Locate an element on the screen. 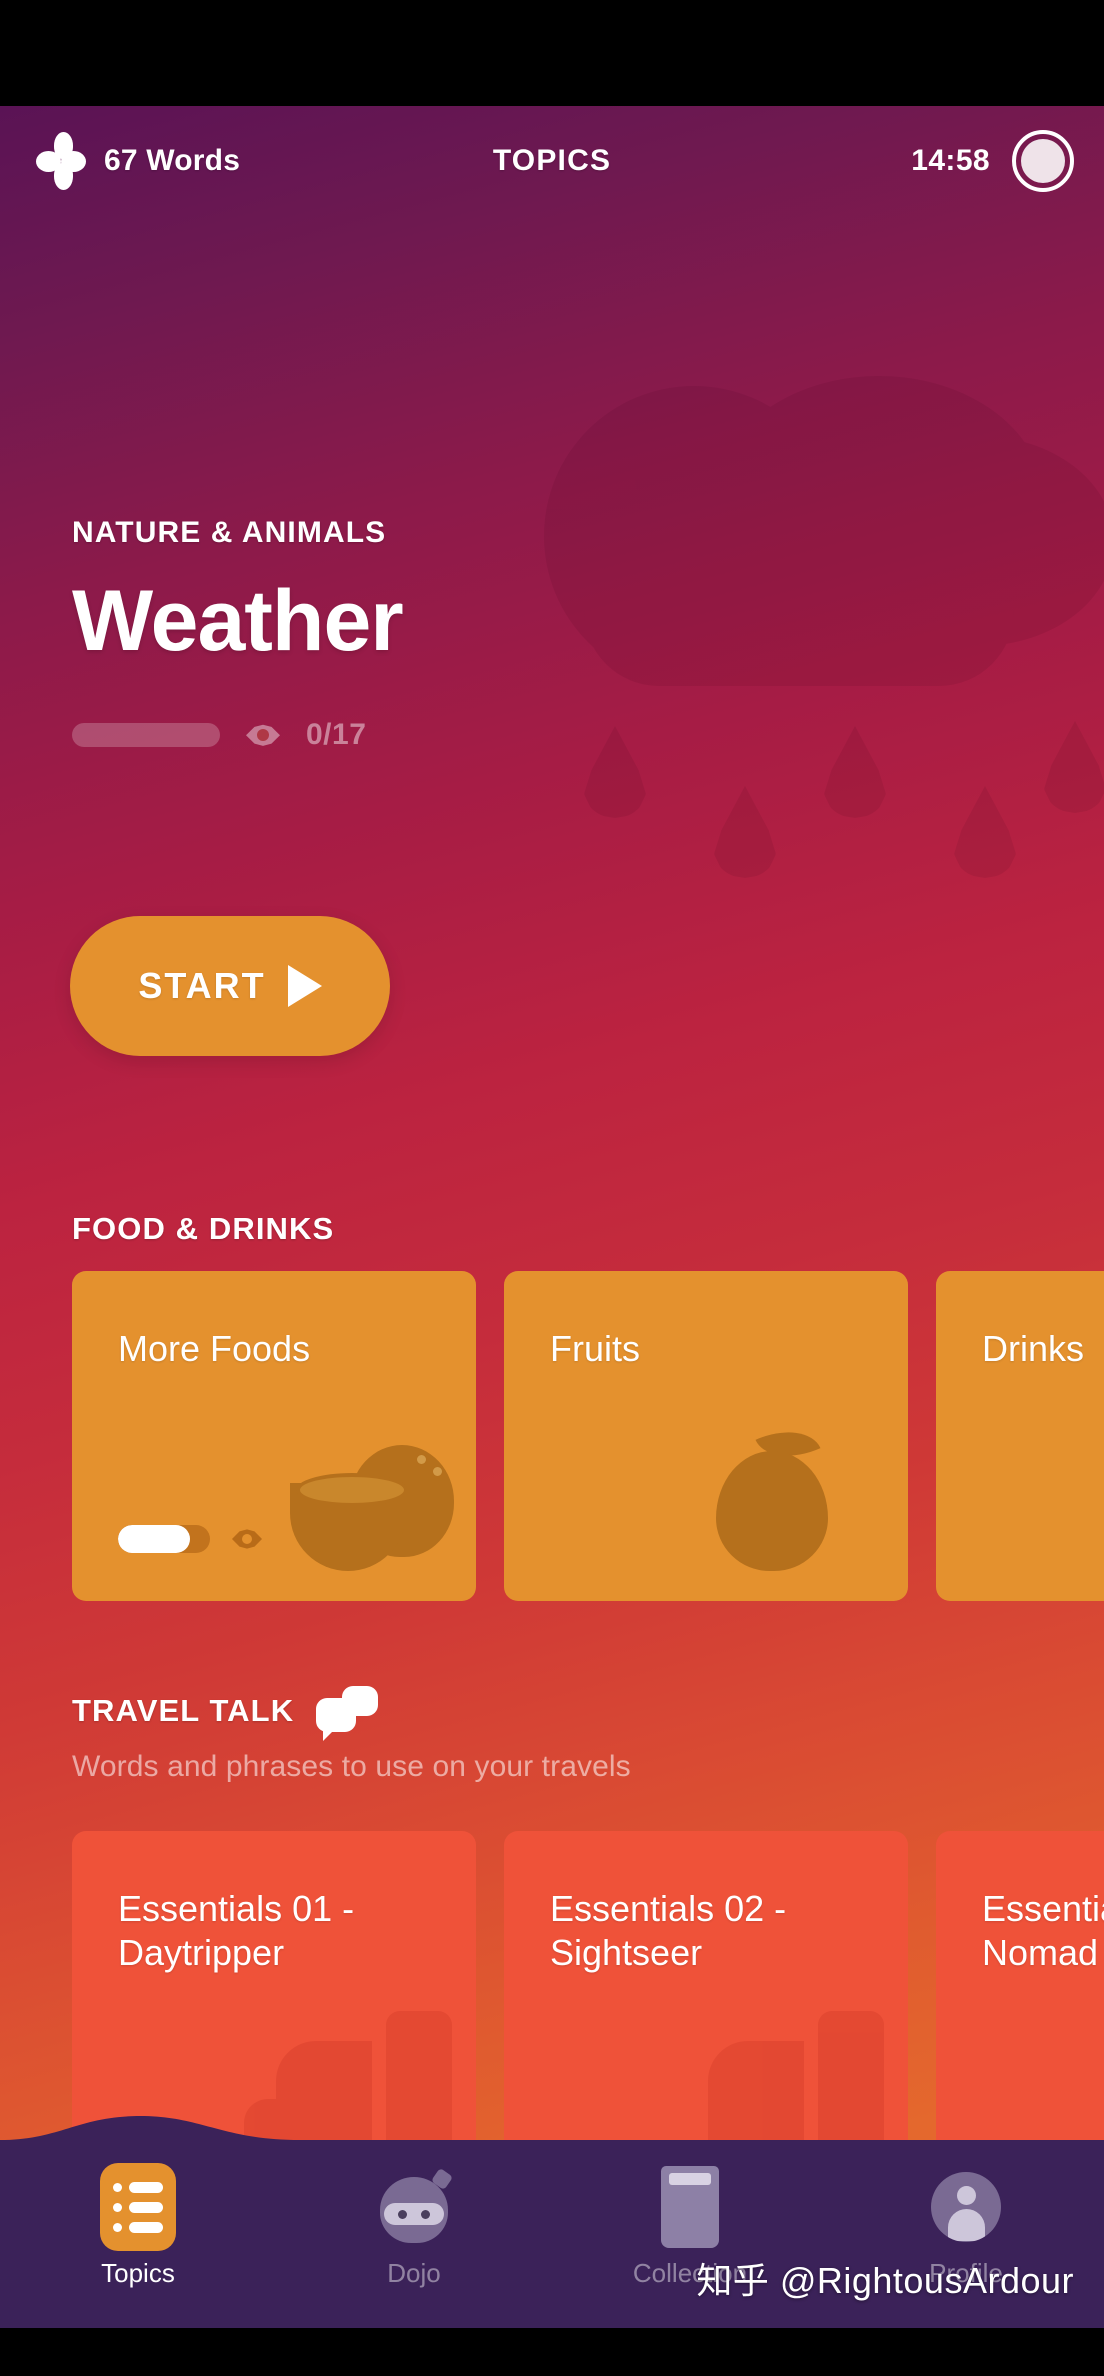  topic-card-title: Fruits is located at coordinates (595, 1348).